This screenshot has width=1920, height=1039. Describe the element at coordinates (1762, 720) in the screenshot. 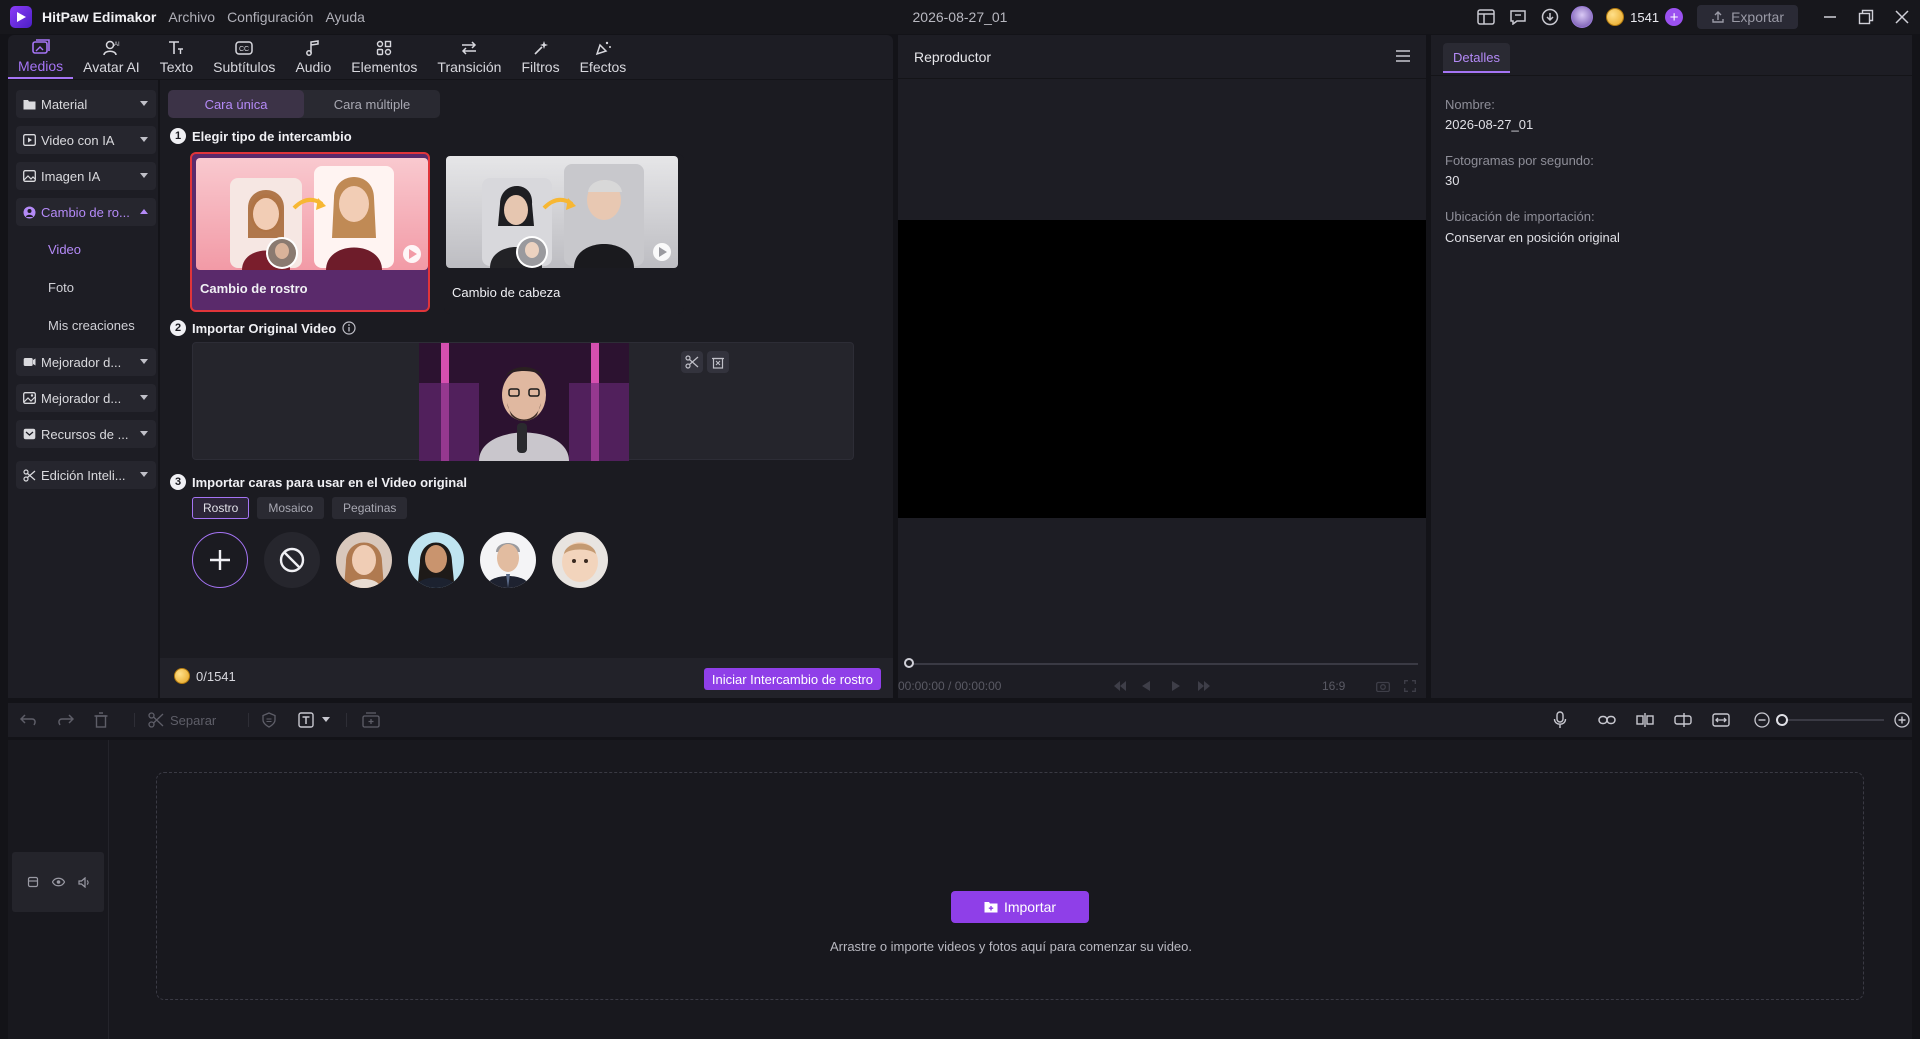

I see `zoom-out-icon` at that location.